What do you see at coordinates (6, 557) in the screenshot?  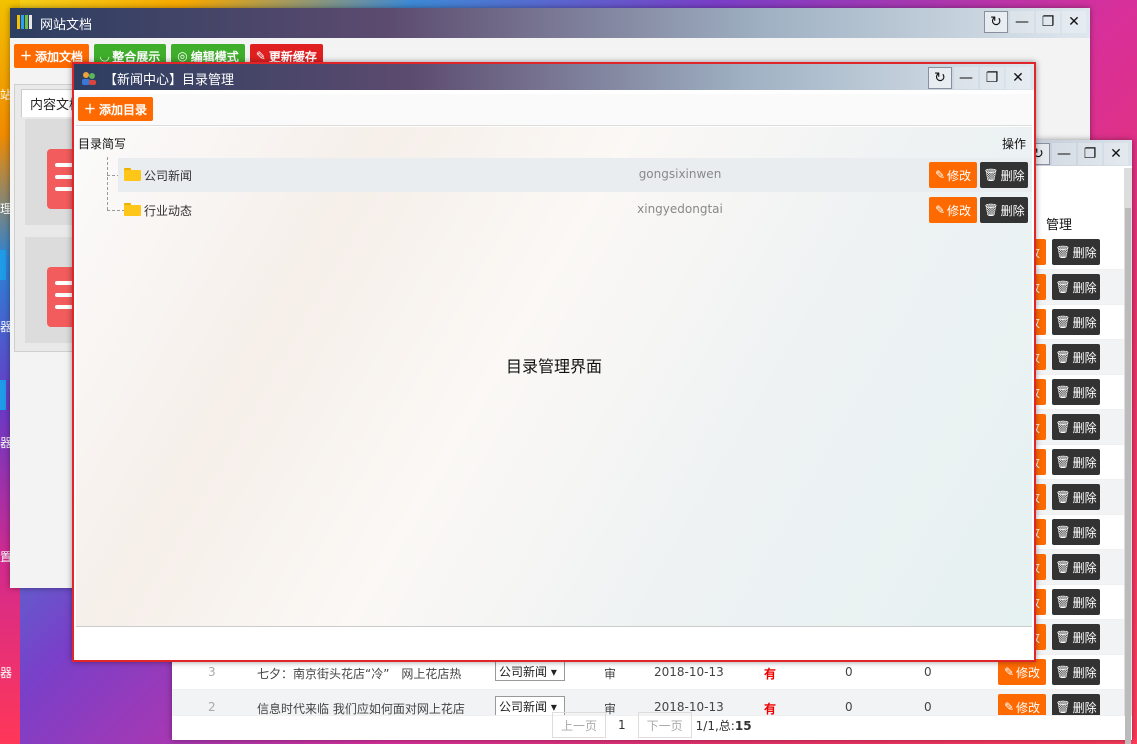 I see `desktop-label-5: 置` at bounding box center [6, 557].